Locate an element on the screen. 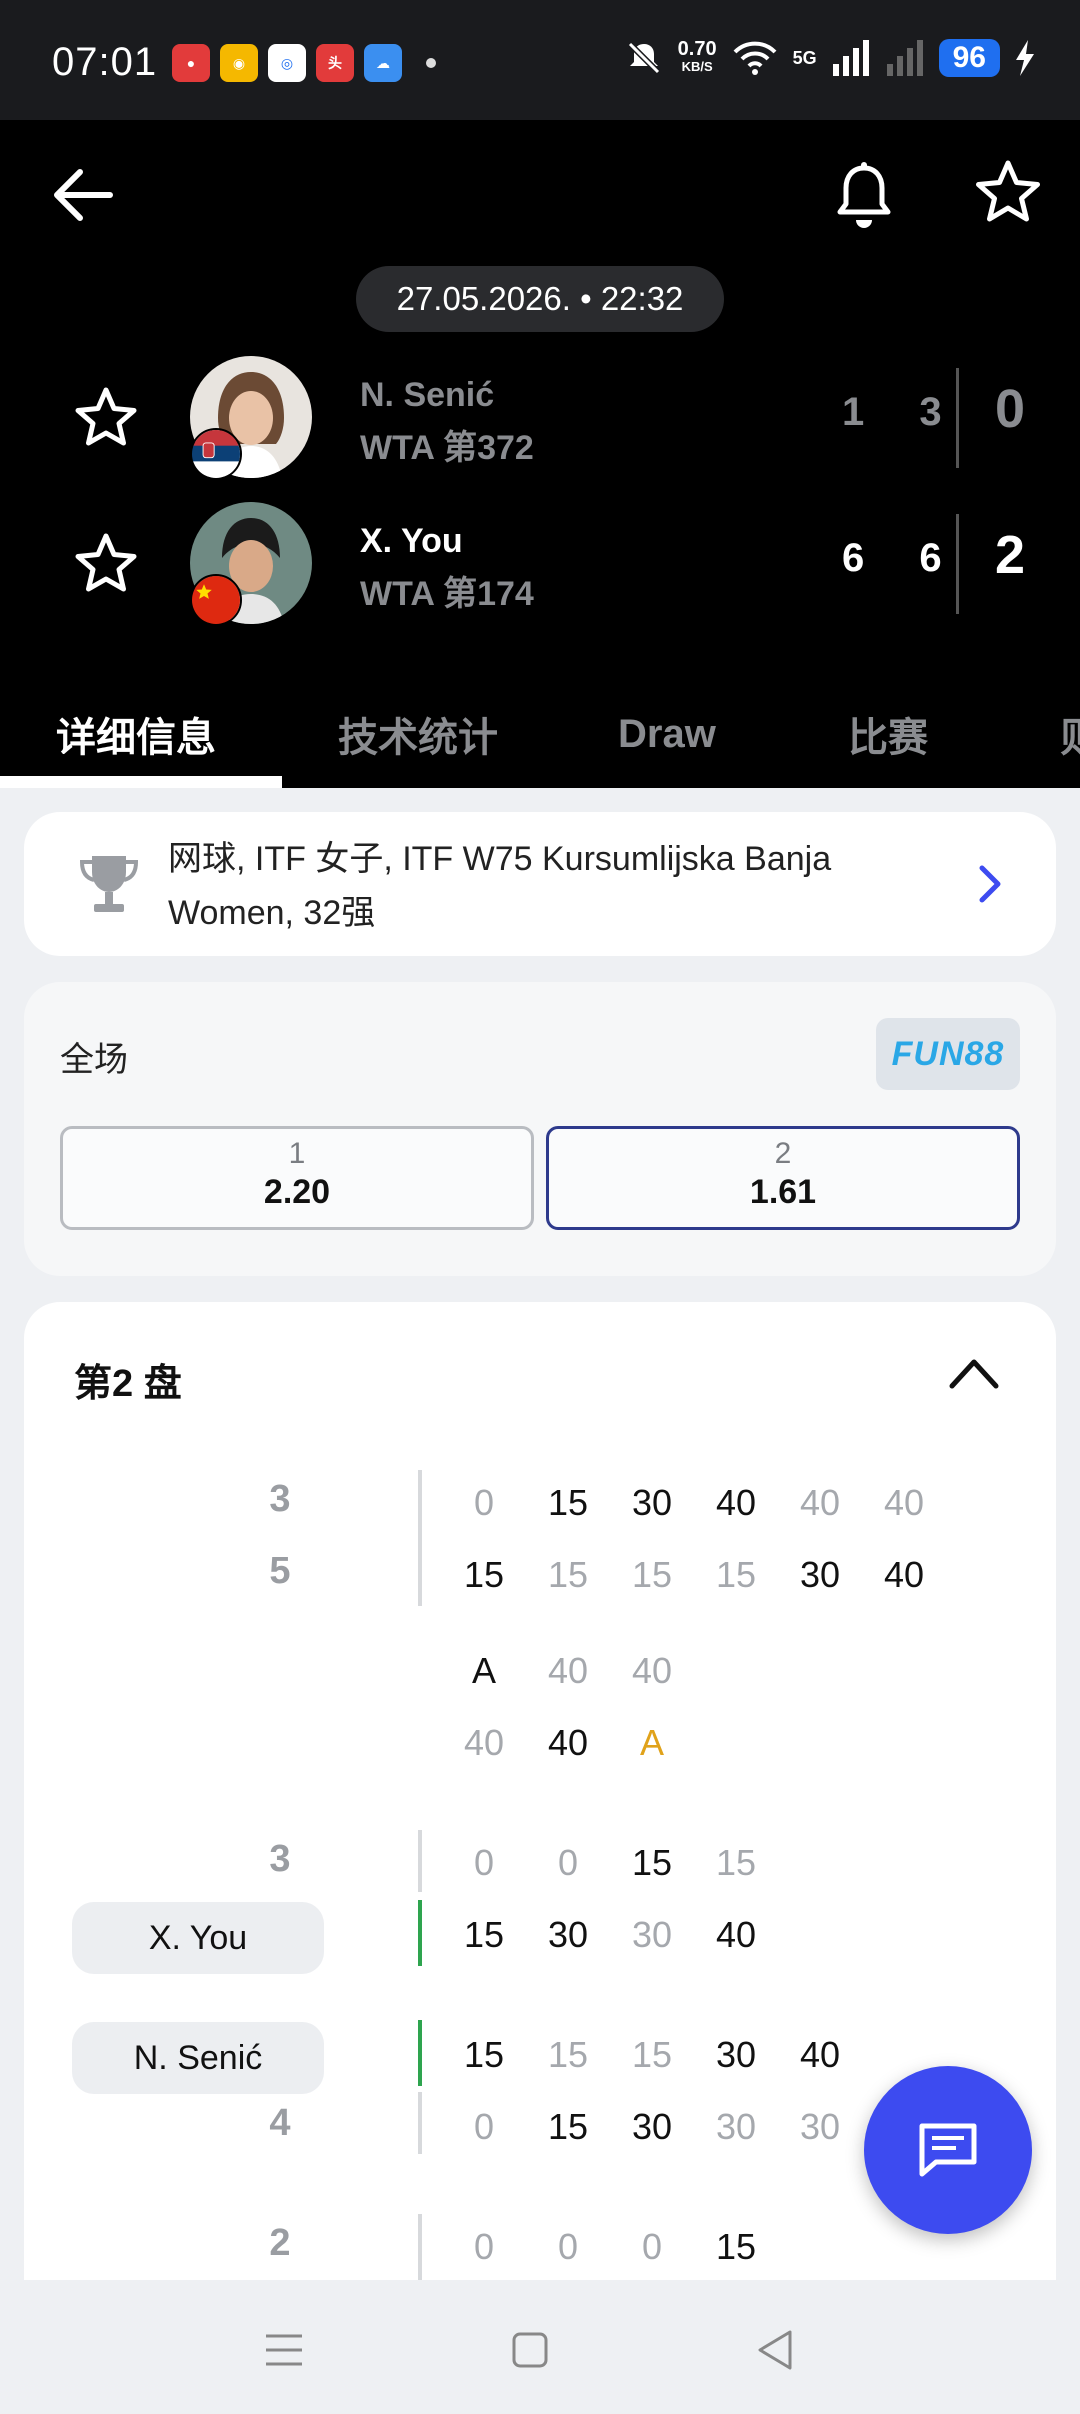  status-time: 07:01 is located at coordinates (105, 62).